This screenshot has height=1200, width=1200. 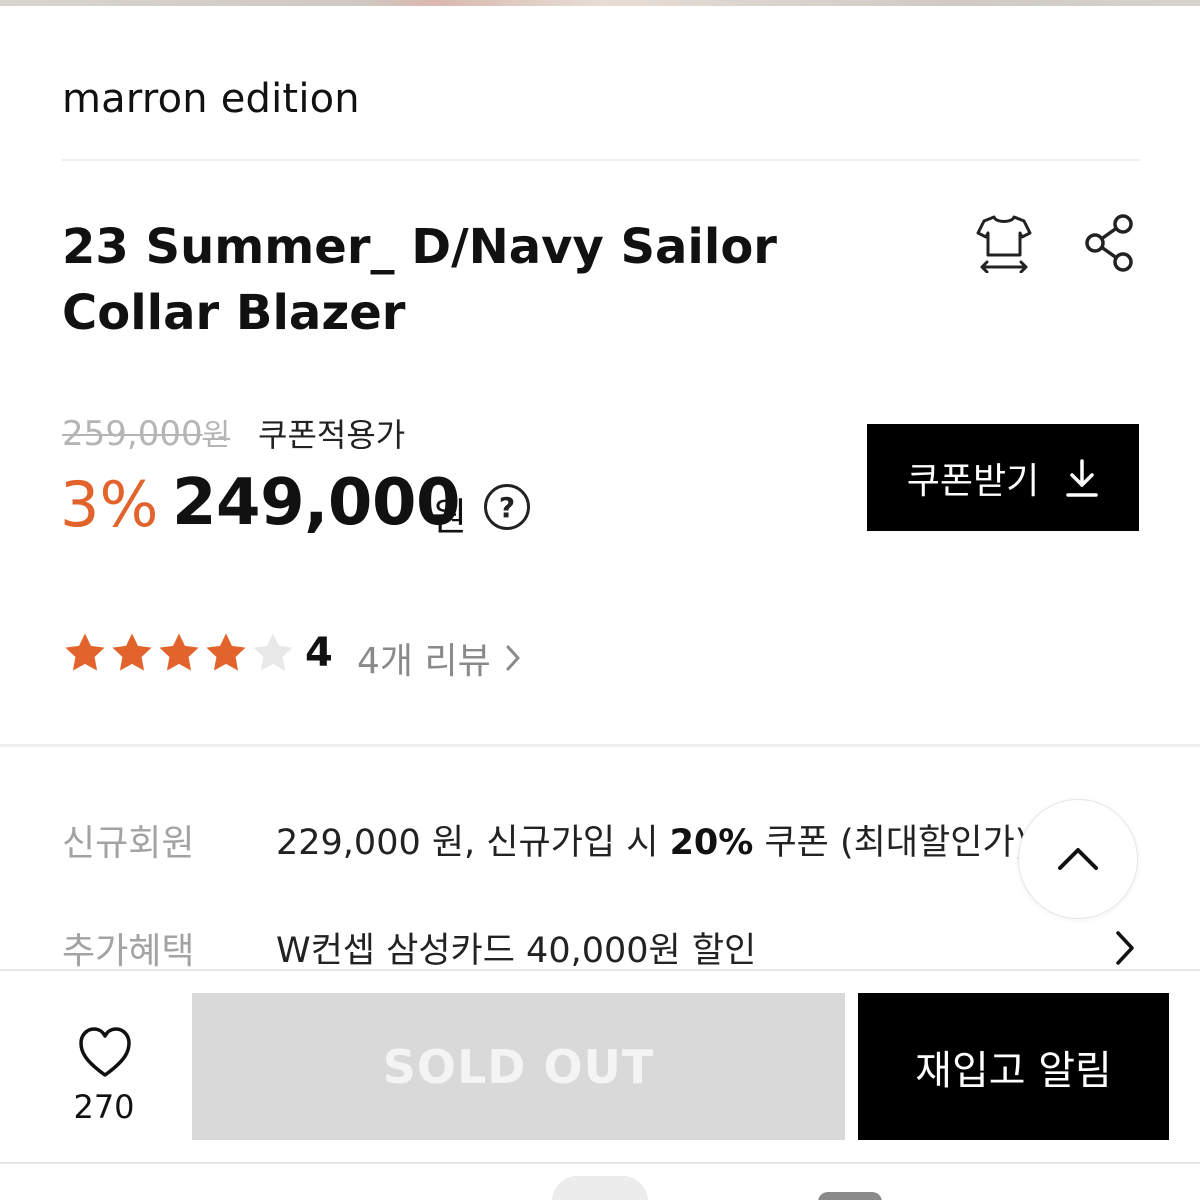 I want to click on original-price: 259,000원, so click(x=146, y=432).